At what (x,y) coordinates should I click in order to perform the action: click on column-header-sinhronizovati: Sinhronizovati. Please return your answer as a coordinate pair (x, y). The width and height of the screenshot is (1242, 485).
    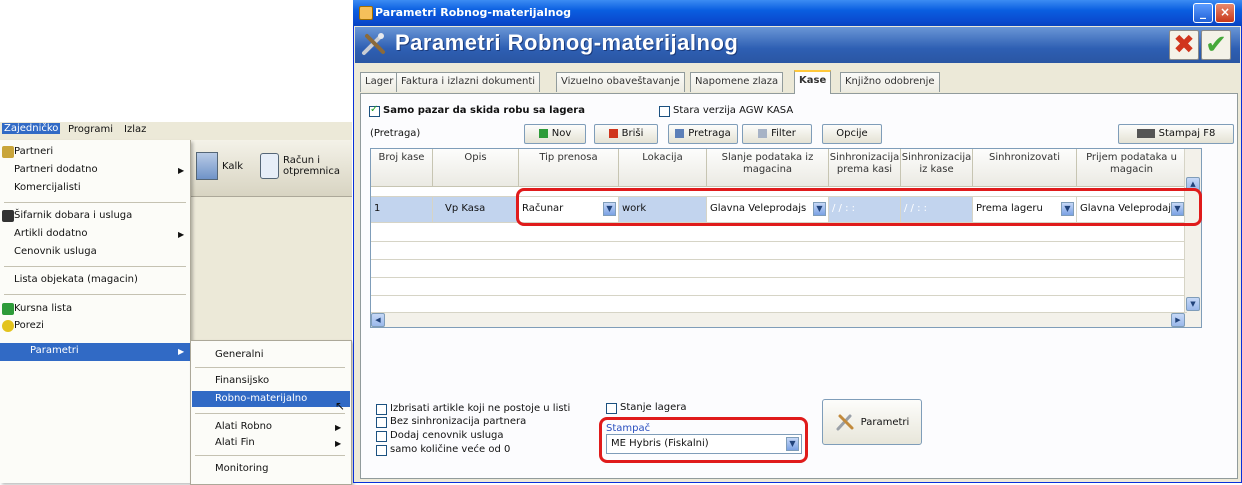
    Looking at the image, I should click on (1025, 168).